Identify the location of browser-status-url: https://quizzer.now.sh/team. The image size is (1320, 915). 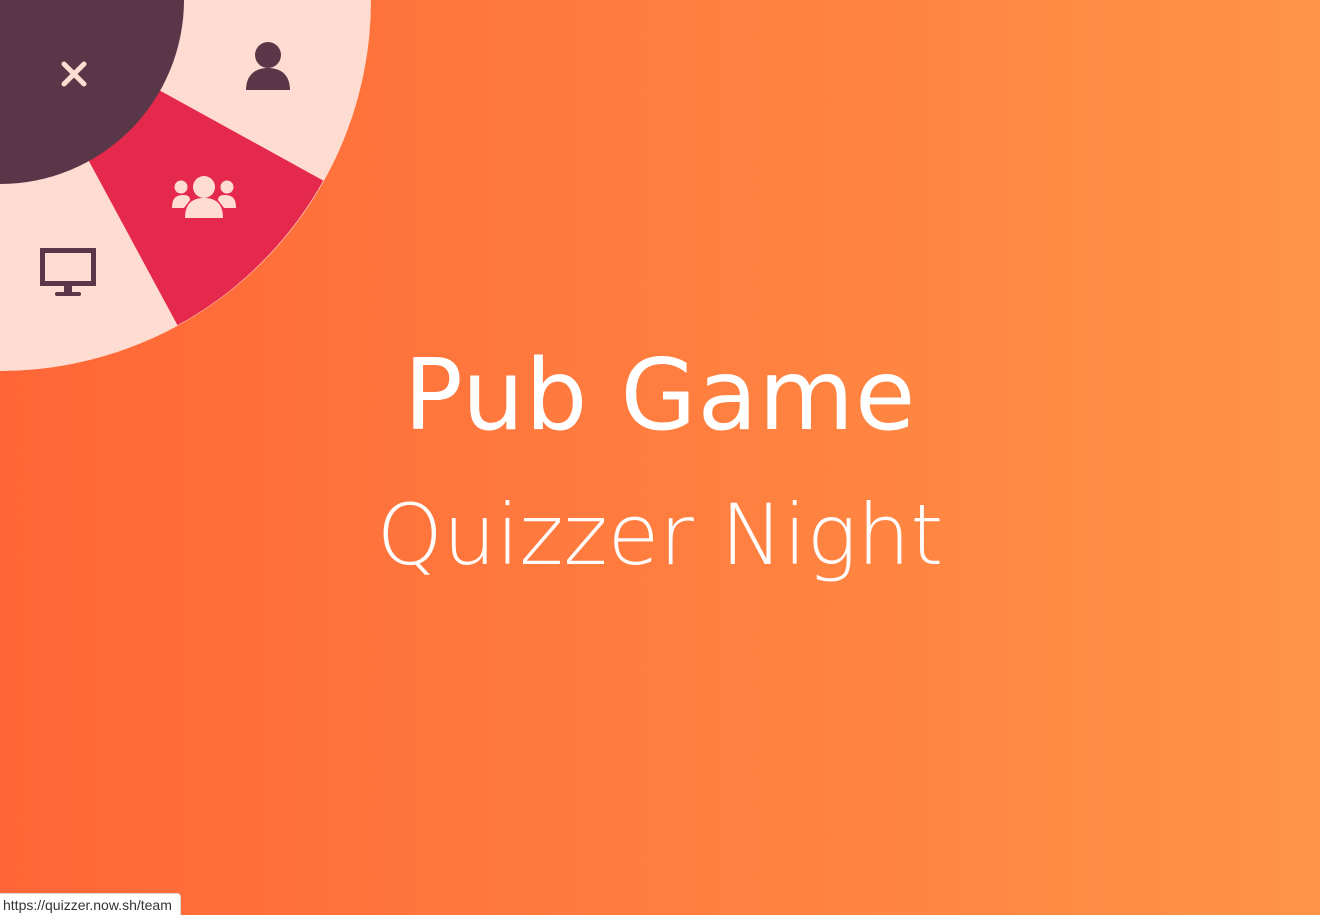
(90, 904).